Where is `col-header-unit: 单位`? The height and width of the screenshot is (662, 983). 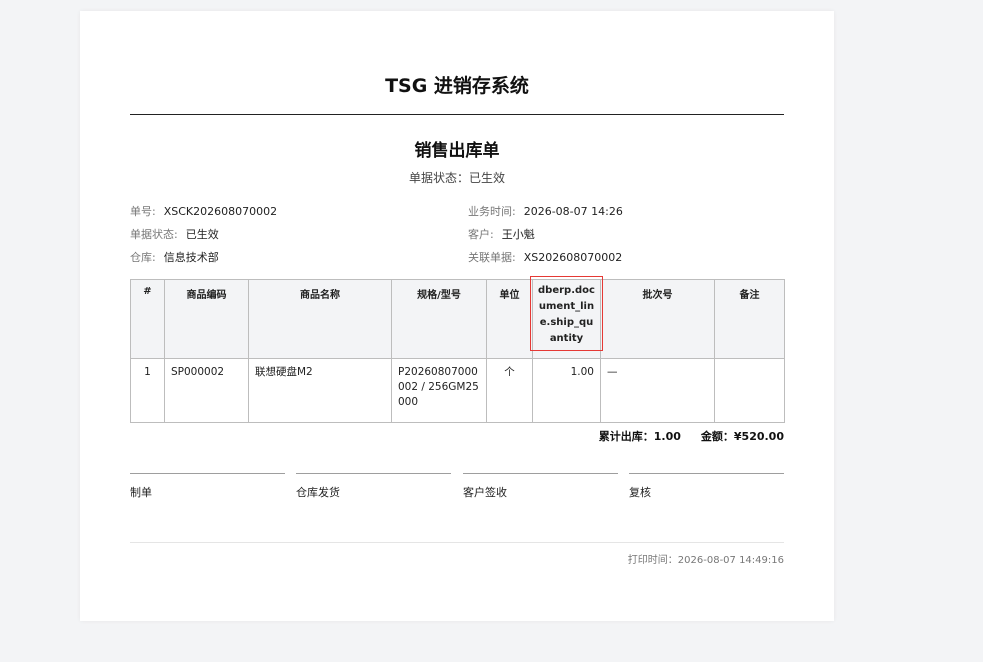 col-header-unit: 单位 is located at coordinates (509, 319).